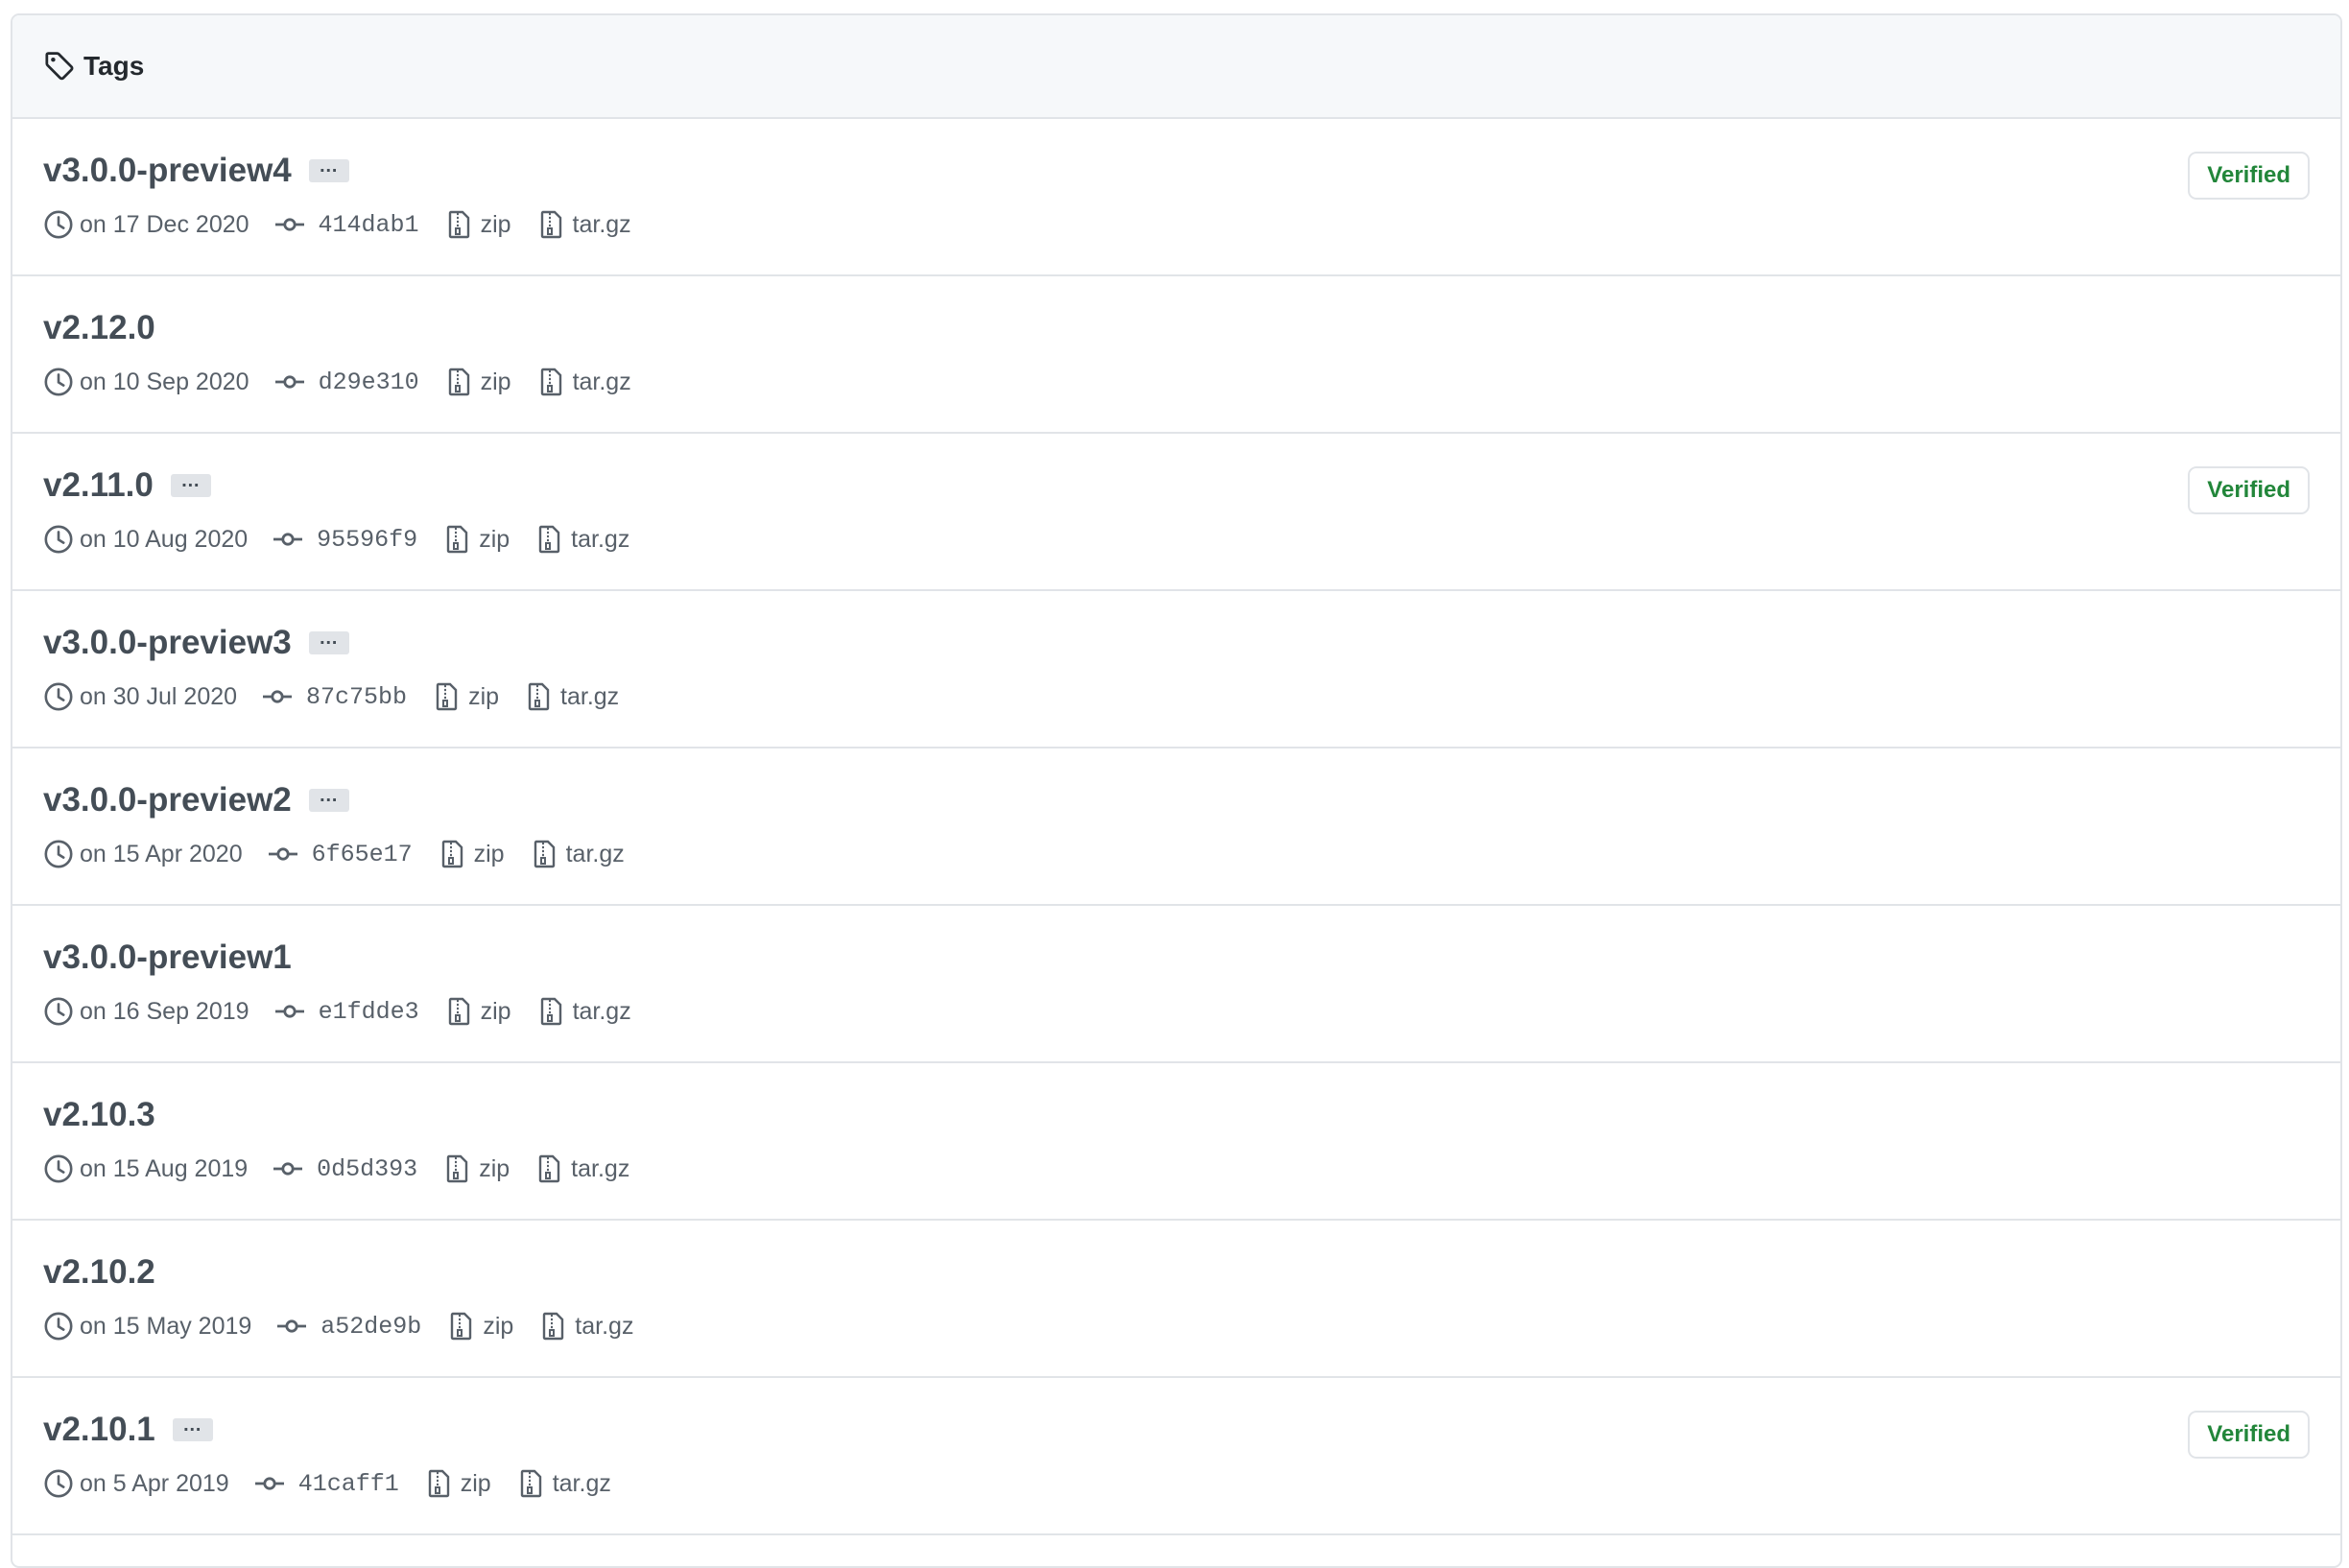 This screenshot has width=2349, height=1568. I want to click on tag-date-text: on 15 May 2019, so click(166, 1326).